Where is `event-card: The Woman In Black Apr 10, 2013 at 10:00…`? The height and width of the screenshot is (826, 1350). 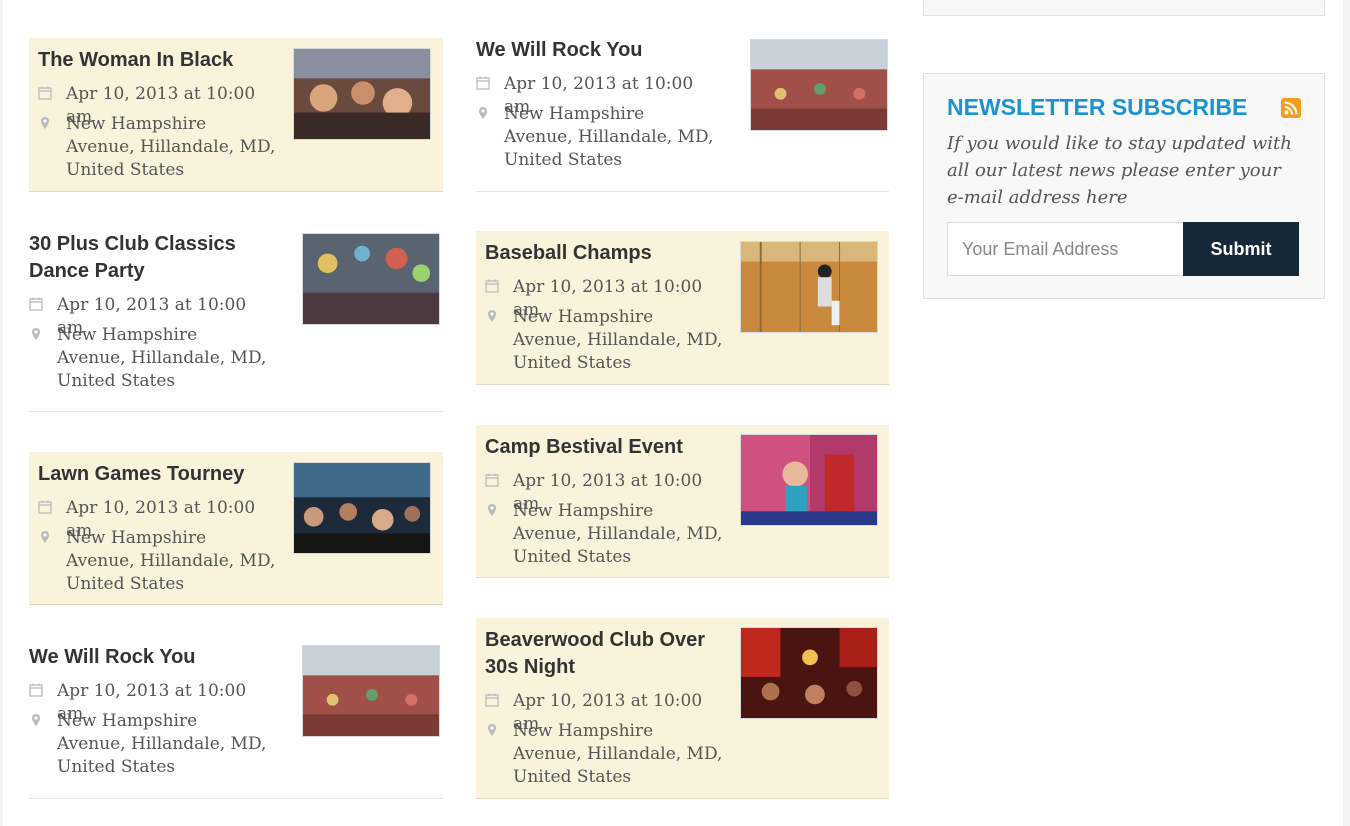
event-card: The Woman In Black Apr 10, 2013 at 10:00… is located at coordinates (236, 115).